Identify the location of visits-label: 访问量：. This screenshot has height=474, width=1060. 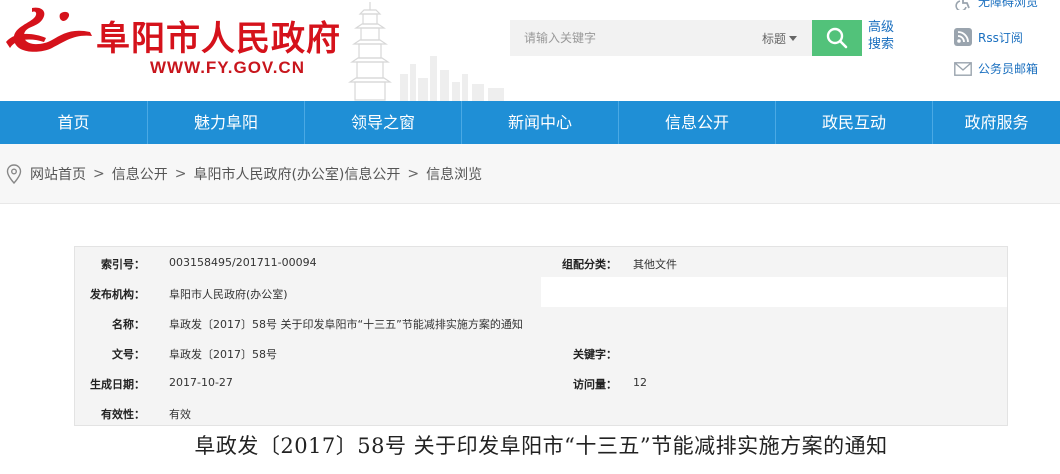
(595, 384).